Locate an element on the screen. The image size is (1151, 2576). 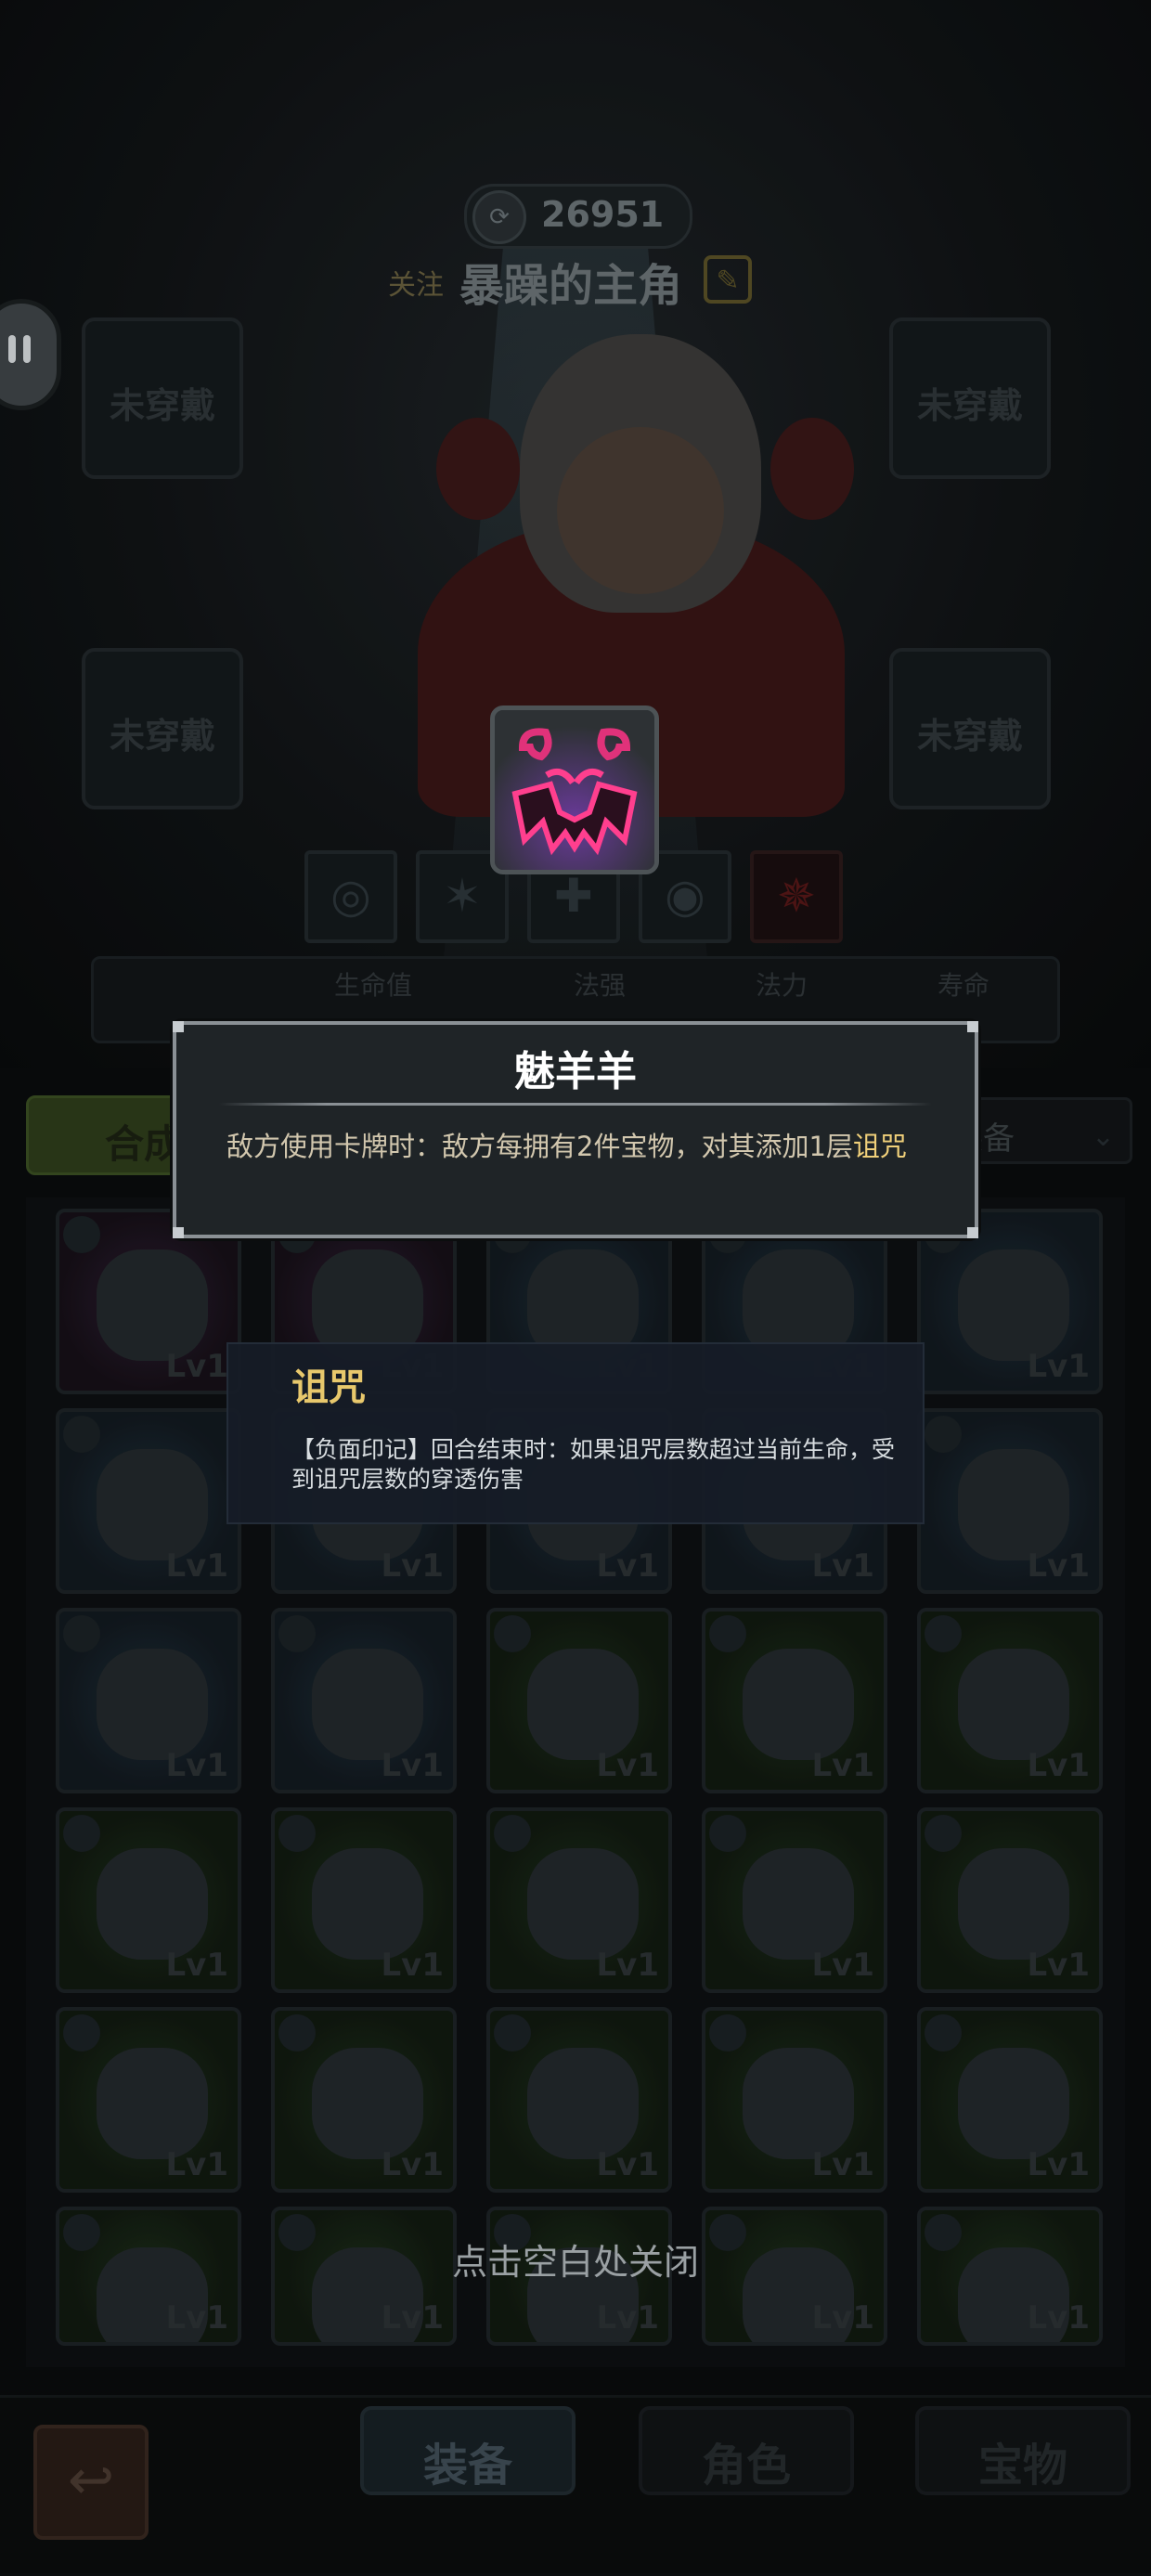
demon-mask-icon is located at coordinates (574, 790).